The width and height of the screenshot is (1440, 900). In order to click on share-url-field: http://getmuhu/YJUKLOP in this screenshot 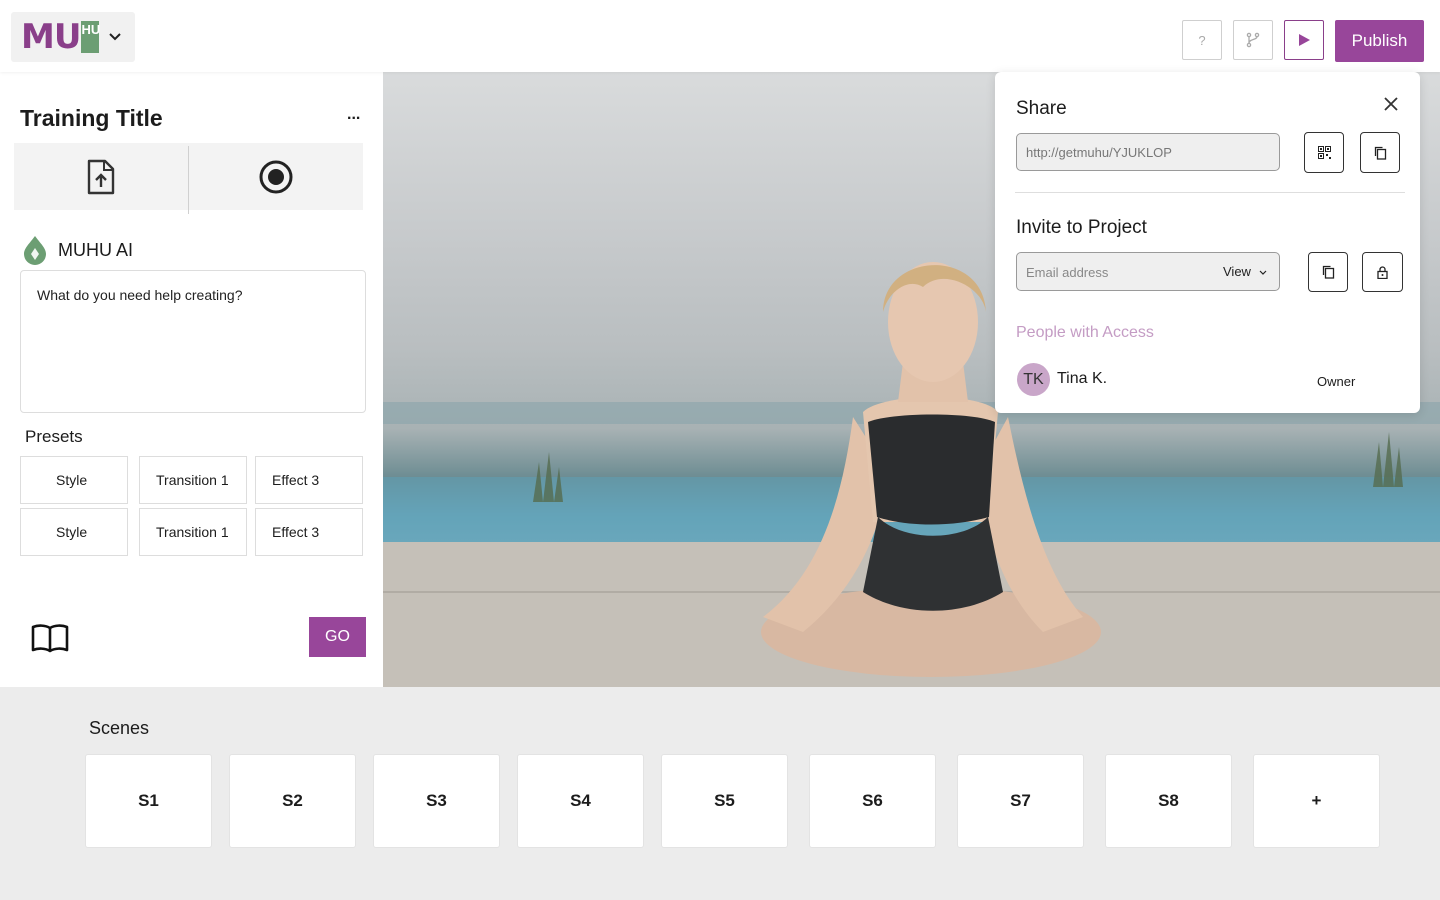, I will do `click(1148, 152)`.